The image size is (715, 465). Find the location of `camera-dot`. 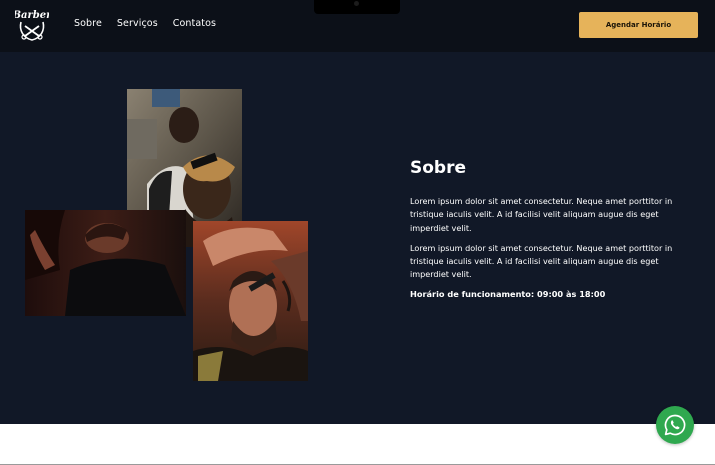

camera-dot is located at coordinates (356, 3).